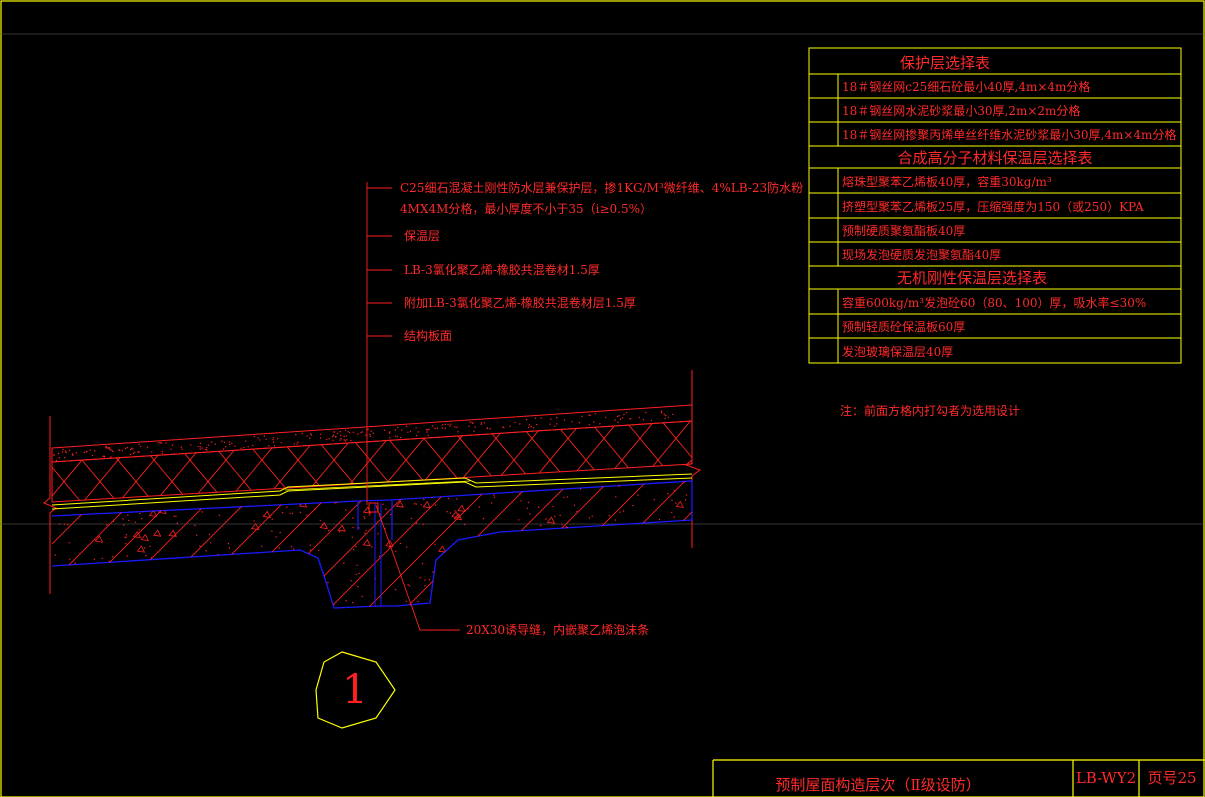 Image resolution: width=1205 pixels, height=797 pixels. I want to click on detail-number: 1, so click(354, 690).